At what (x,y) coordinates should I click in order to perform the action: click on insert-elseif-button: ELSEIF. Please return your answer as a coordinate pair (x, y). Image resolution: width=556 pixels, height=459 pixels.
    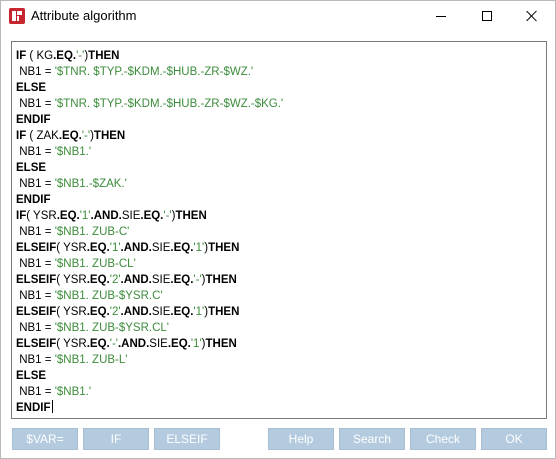
    Looking at the image, I should click on (187, 439).